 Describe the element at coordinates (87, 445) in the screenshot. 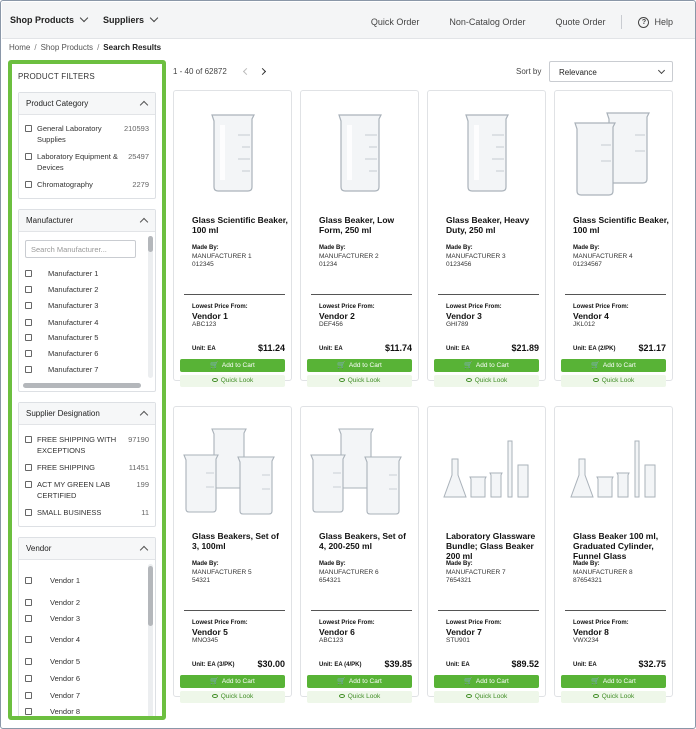

I see `supplier-option: FREE SHIPPING WITH EXCEPTIONS 97190` at that location.